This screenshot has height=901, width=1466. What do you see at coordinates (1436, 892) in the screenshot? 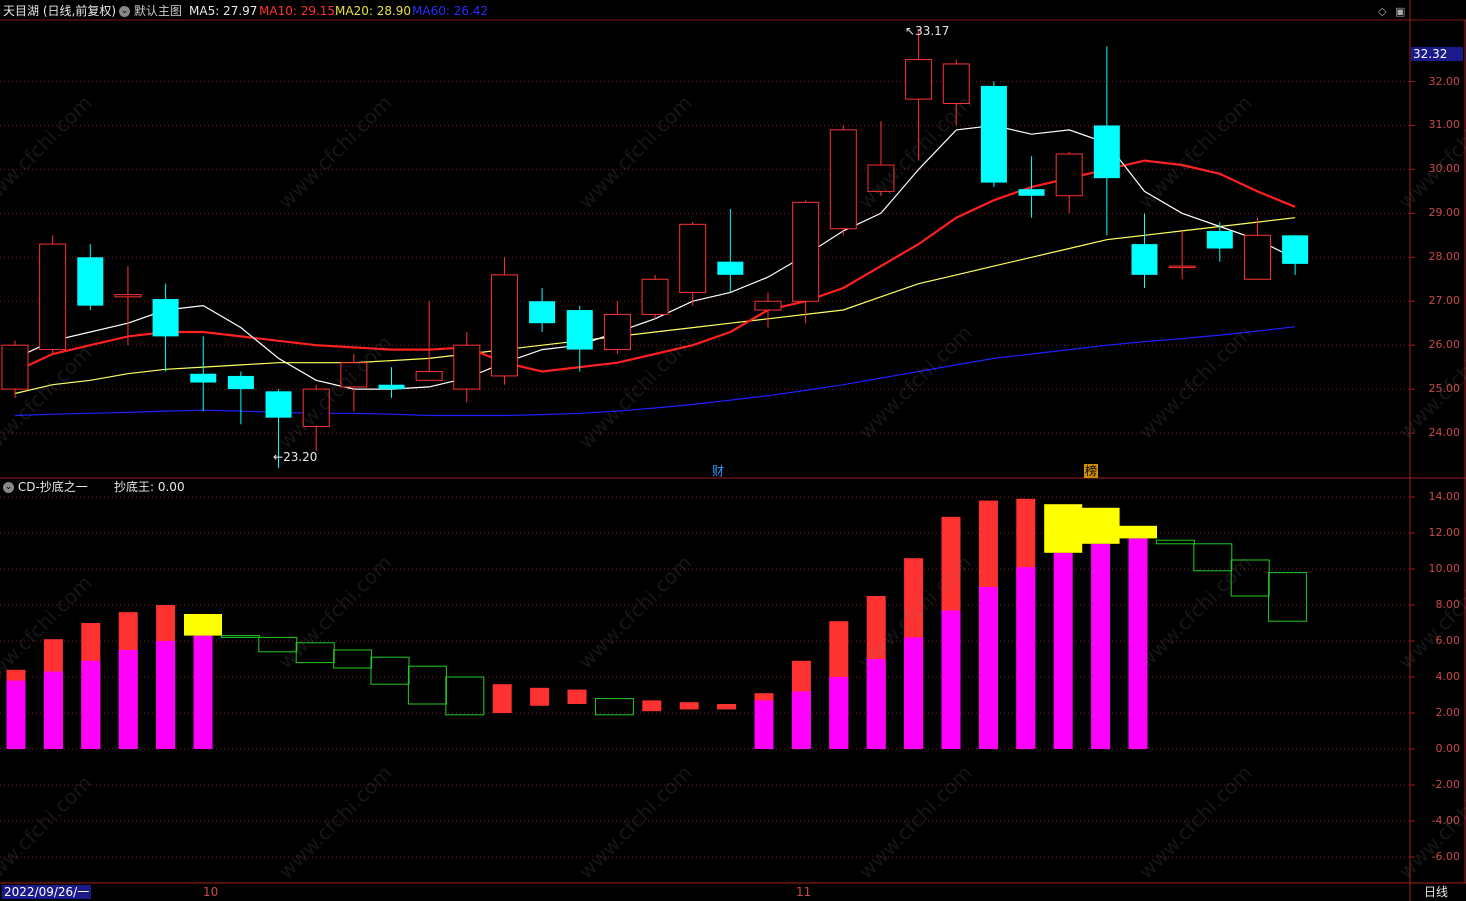
I see `period-tab-daily: 日线` at bounding box center [1436, 892].